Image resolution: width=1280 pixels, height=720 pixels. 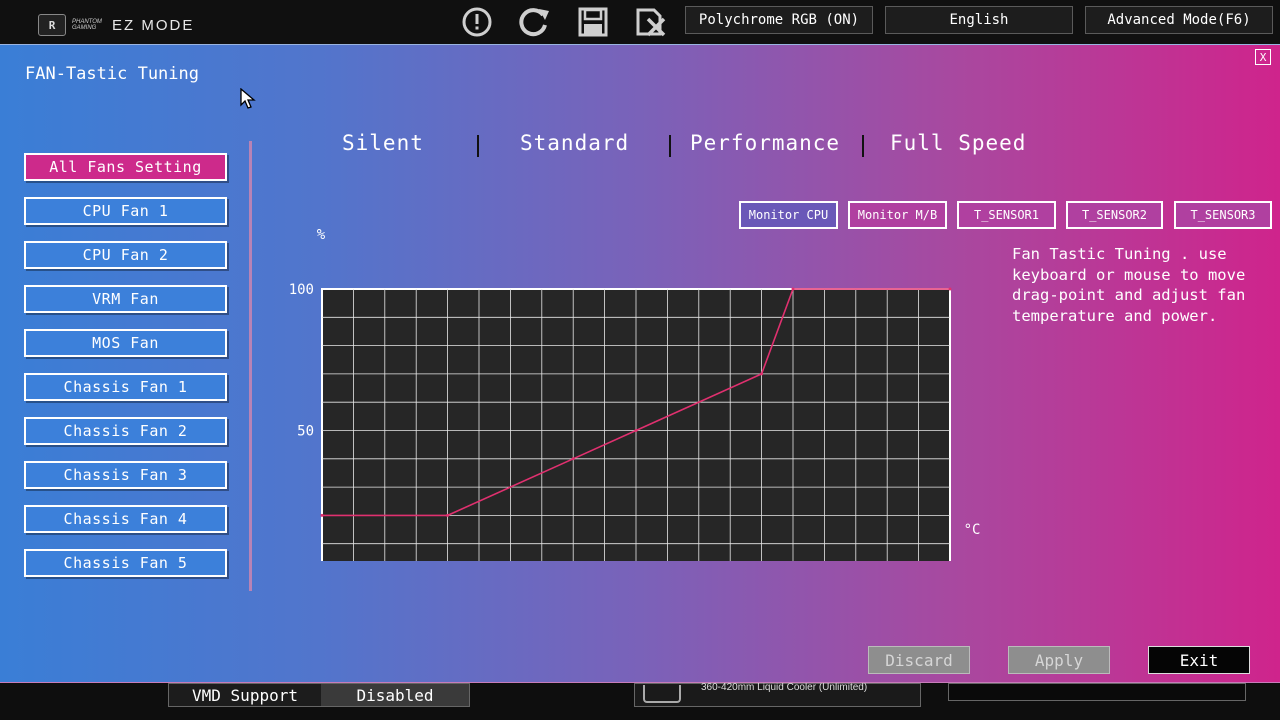 What do you see at coordinates (1114, 215) in the screenshot?
I see `t-sensor2-button: T_SENSOR2` at bounding box center [1114, 215].